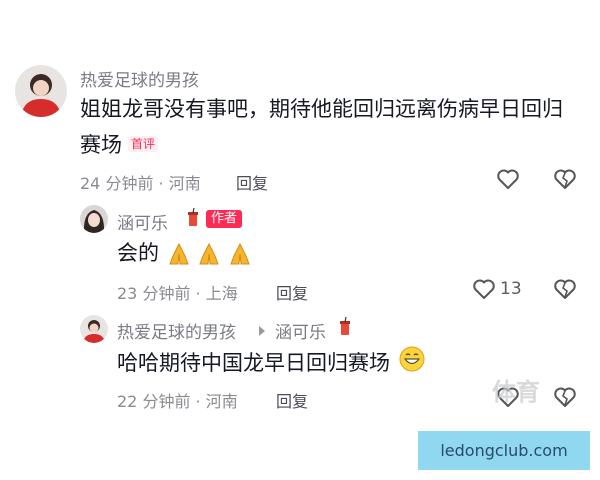  Describe the element at coordinates (412, 364) in the screenshot. I see `grinning-face-icon` at that location.